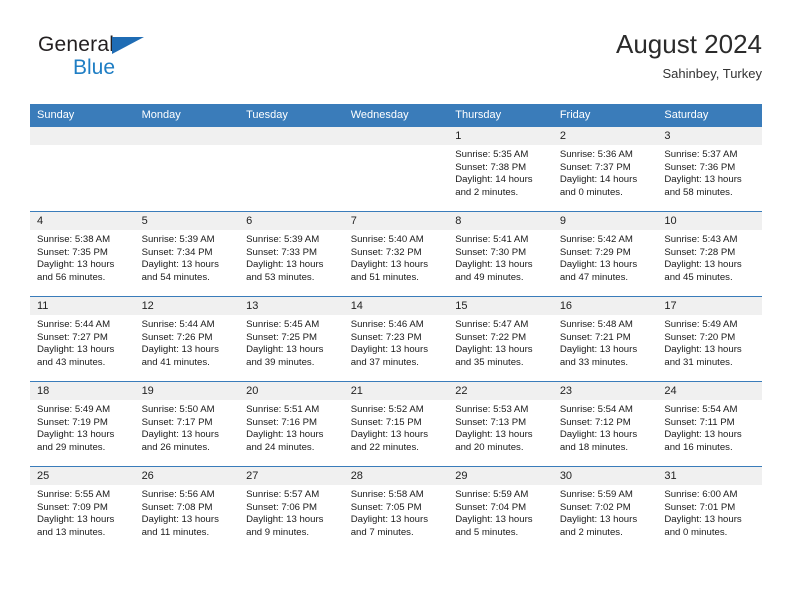  What do you see at coordinates (491, 422) in the screenshot?
I see `sunset-text: Sunset: 7:13 PM` at bounding box center [491, 422].